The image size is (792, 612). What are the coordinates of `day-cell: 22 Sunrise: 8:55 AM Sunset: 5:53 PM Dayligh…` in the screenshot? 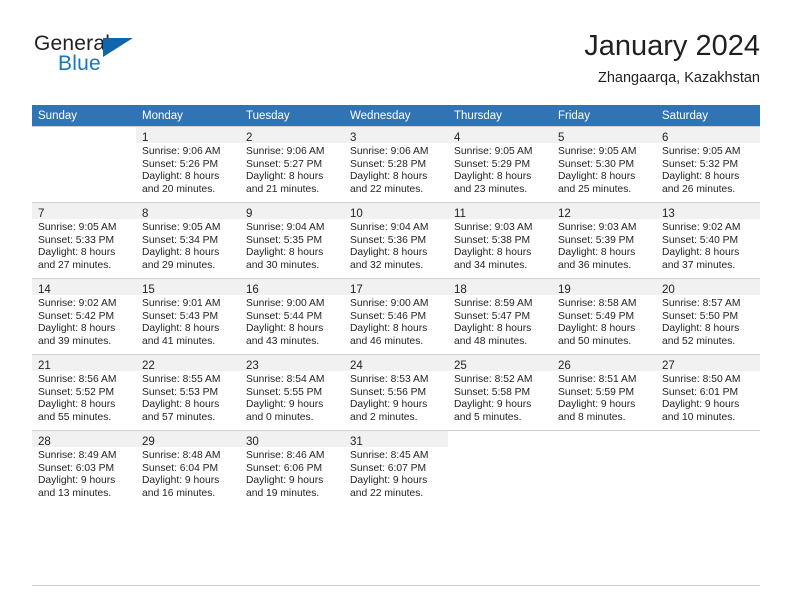 It's located at (188, 392).